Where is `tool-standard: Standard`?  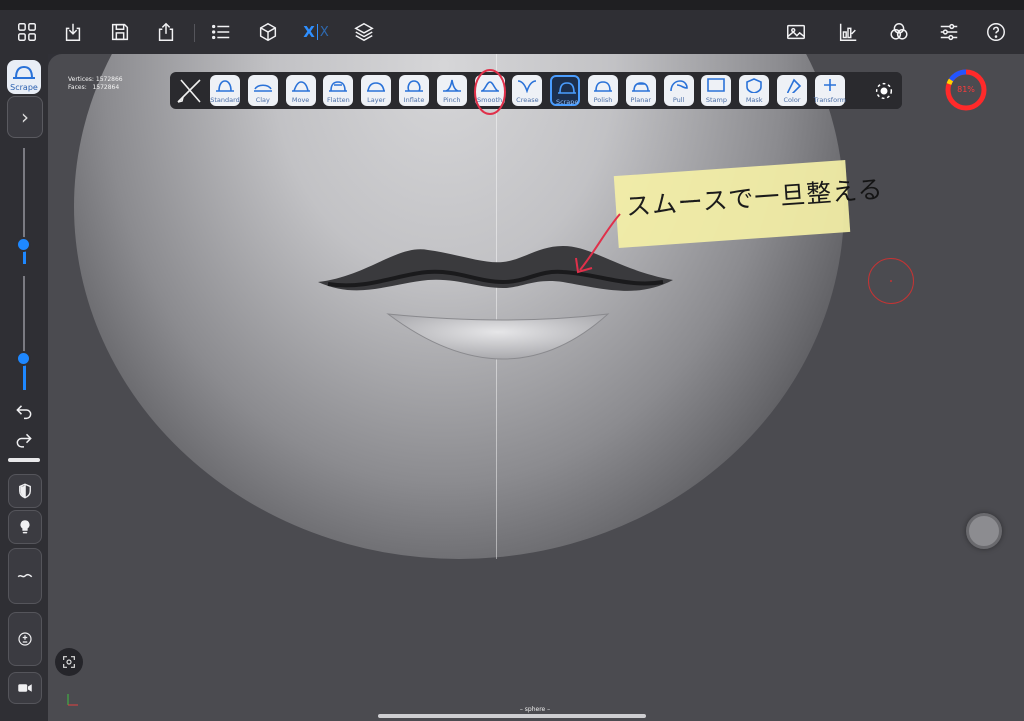
tool-standard: Standard is located at coordinates (225, 90).